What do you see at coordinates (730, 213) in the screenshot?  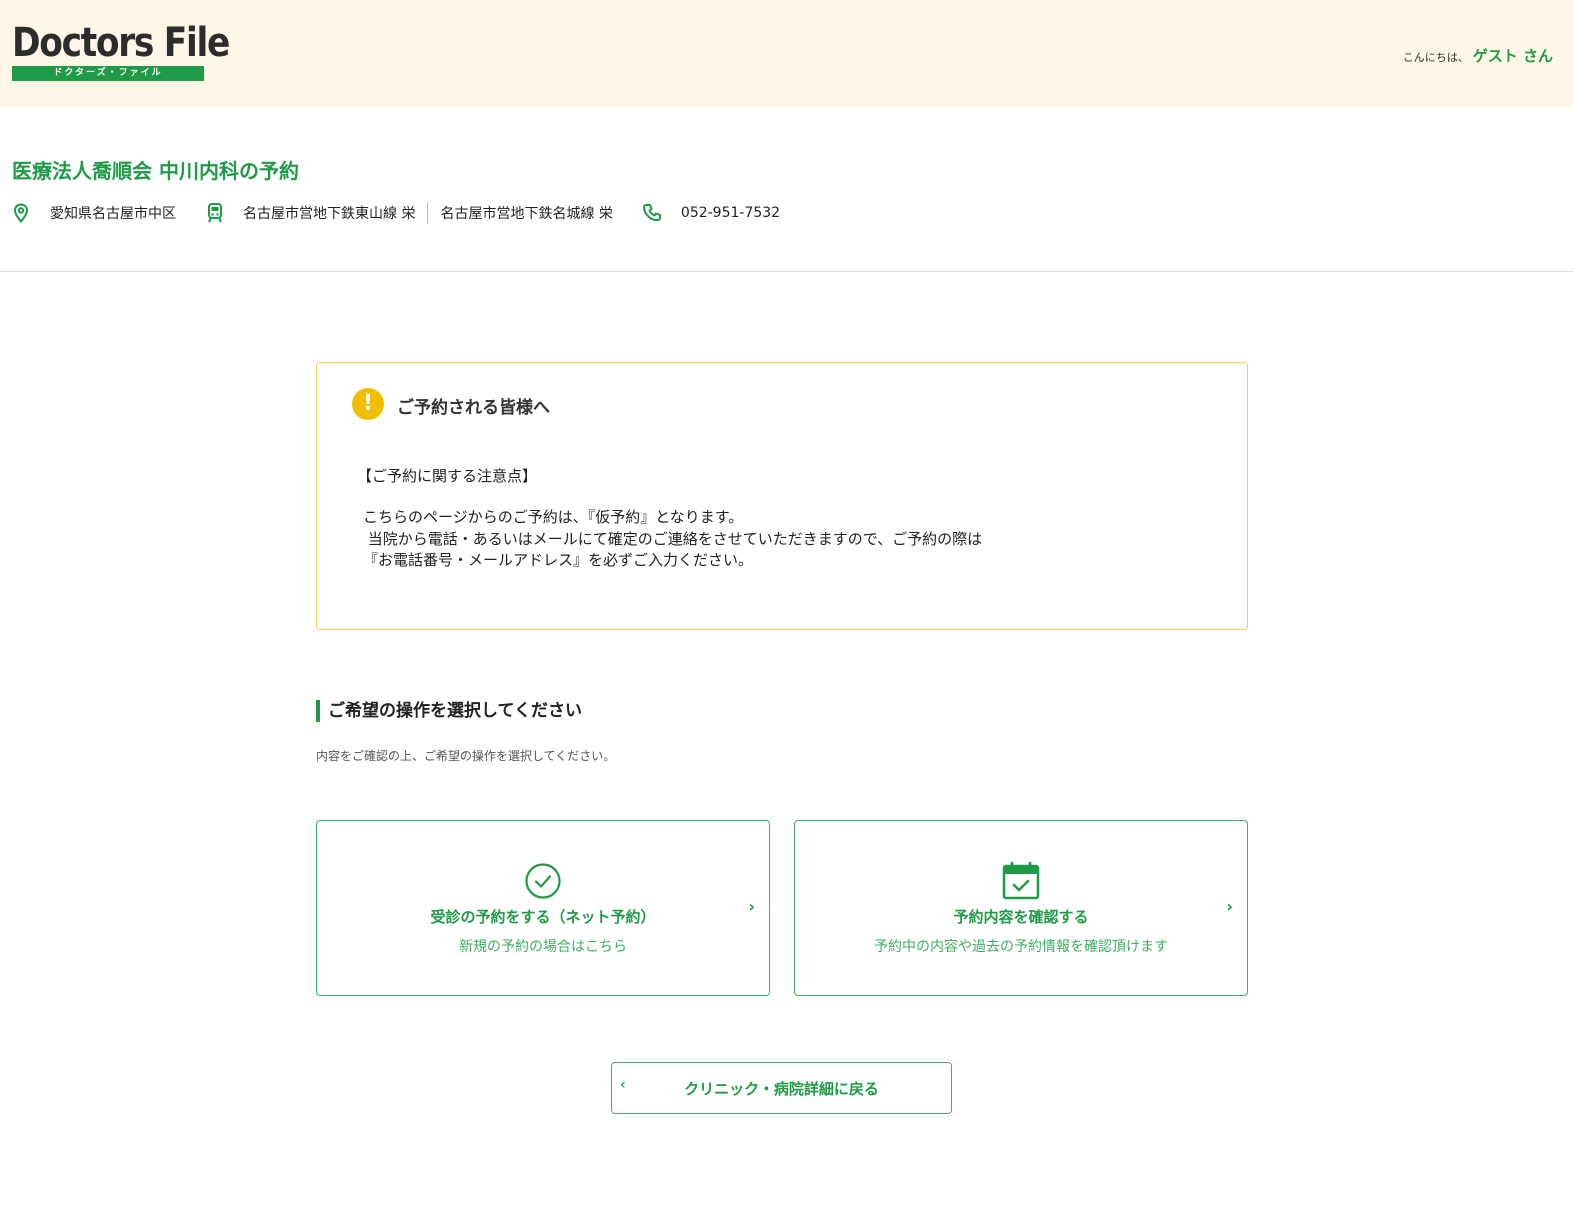 I see `clinic-phone: 052-951-7532` at bounding box center [730, 213].